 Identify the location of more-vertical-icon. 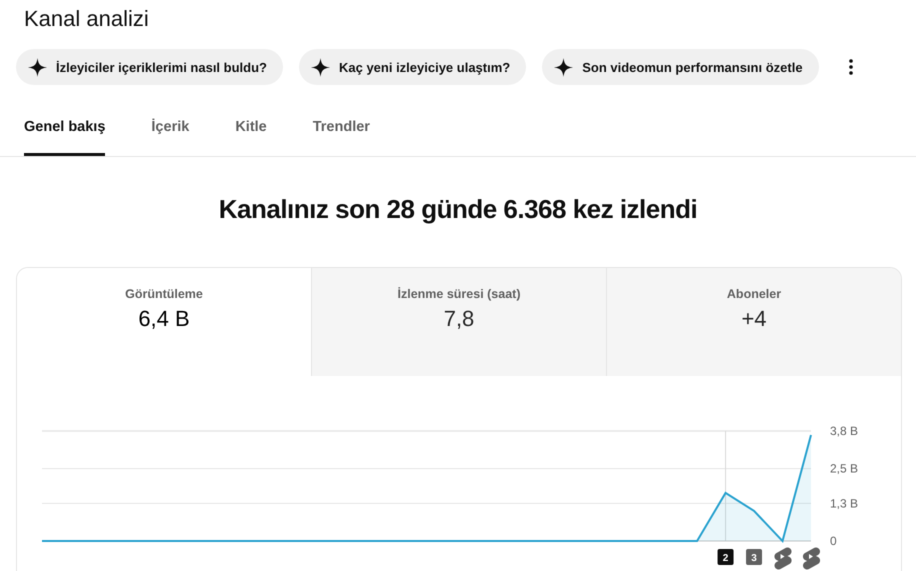
(850, 67).